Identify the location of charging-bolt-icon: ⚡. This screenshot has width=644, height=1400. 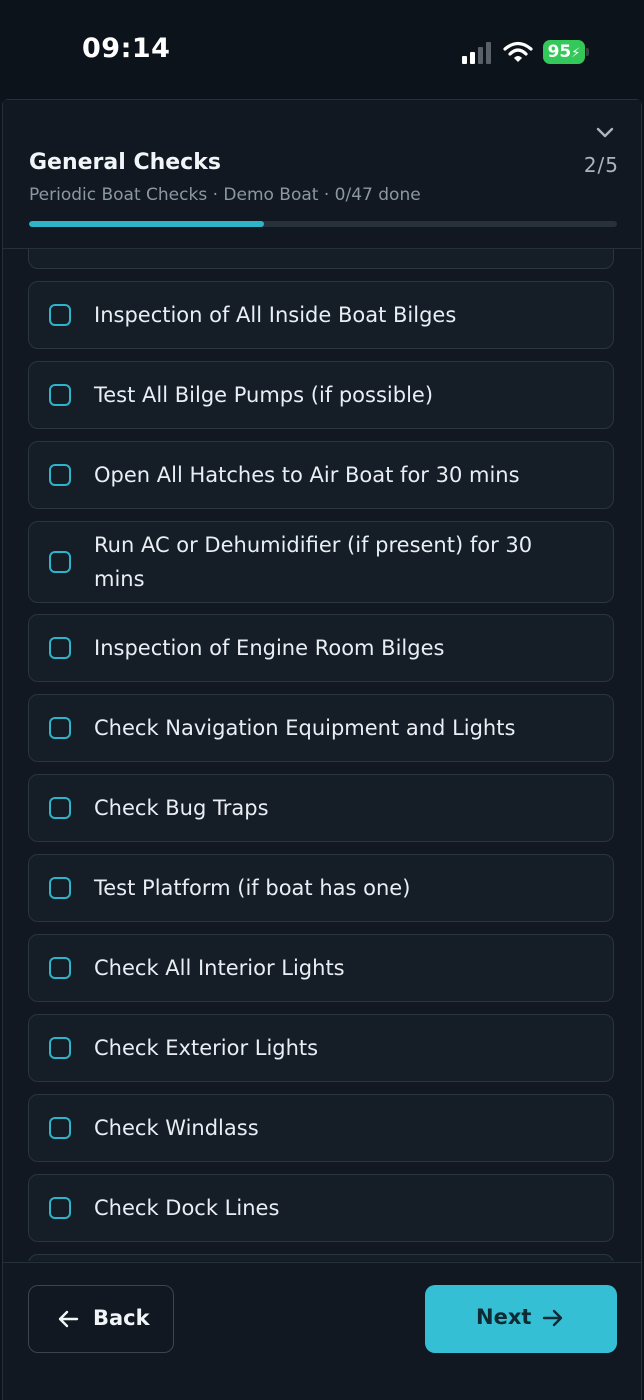
(576, 53).